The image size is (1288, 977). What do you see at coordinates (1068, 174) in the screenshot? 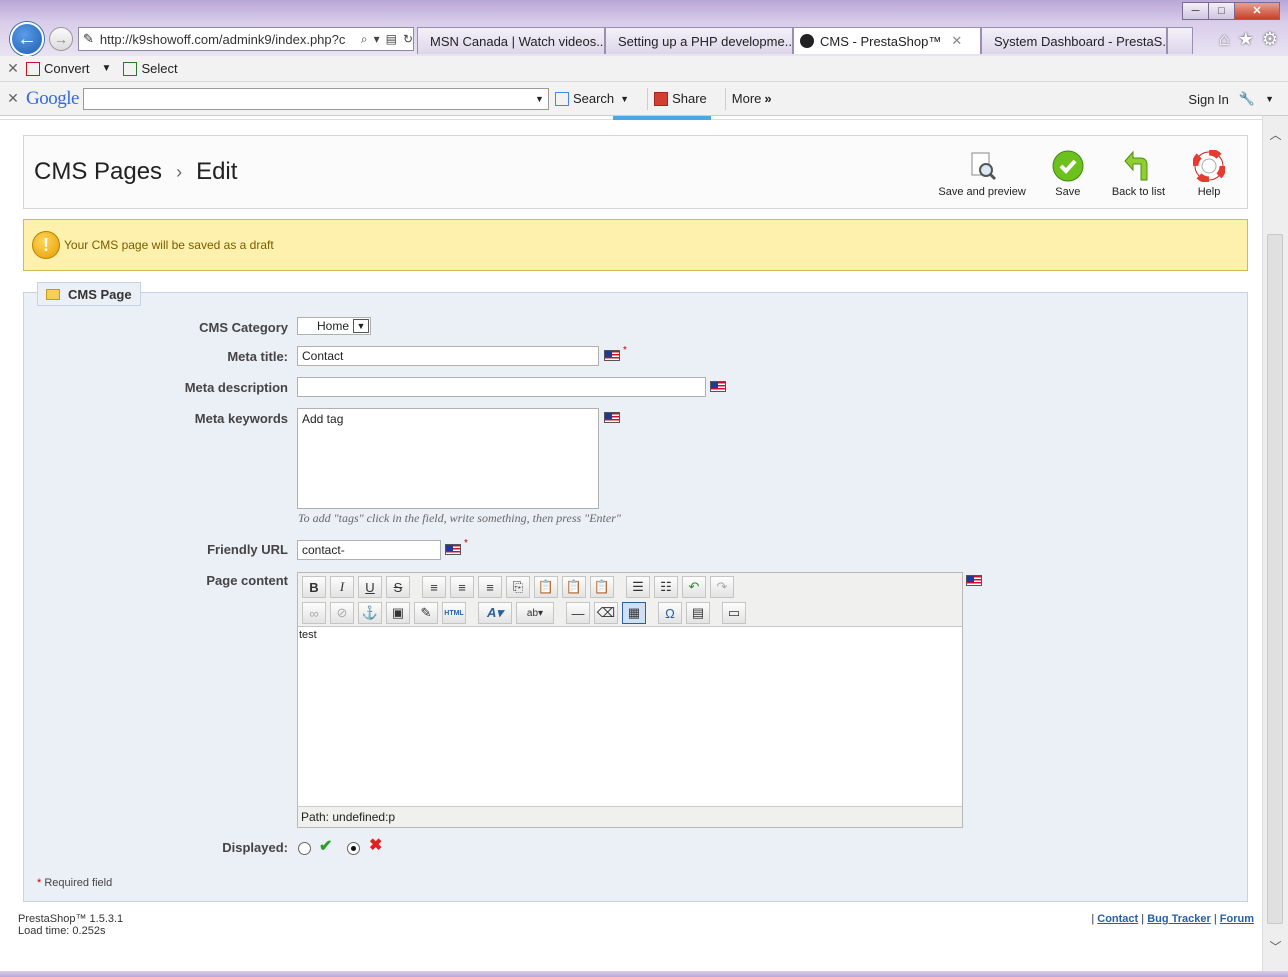
I see `save-button: Save` at bounding box center [1068, 174].